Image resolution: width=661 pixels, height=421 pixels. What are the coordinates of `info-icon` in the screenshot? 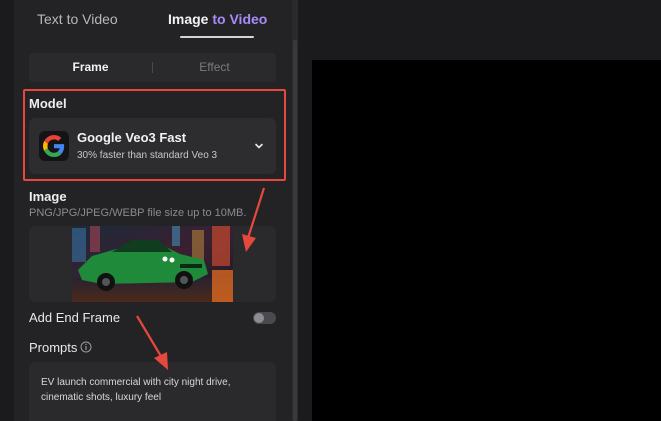 It's located at (86, 347).